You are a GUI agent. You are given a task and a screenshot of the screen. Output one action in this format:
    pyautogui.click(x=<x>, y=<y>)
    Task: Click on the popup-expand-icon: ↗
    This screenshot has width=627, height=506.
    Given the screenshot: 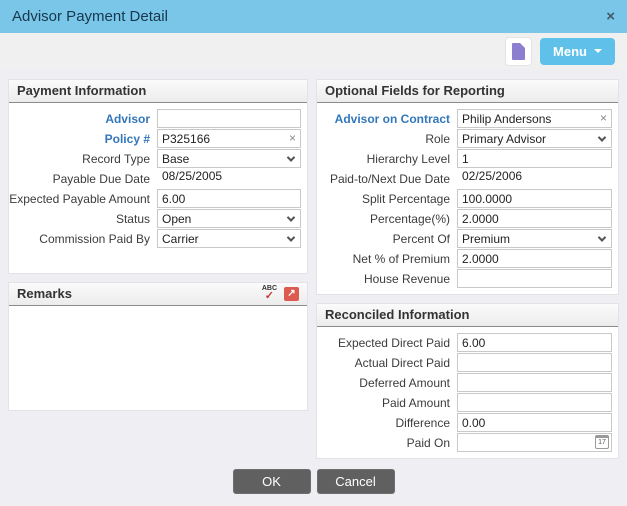 What is the action you would take?
    pyautogui.click(x=291, y=293)
    